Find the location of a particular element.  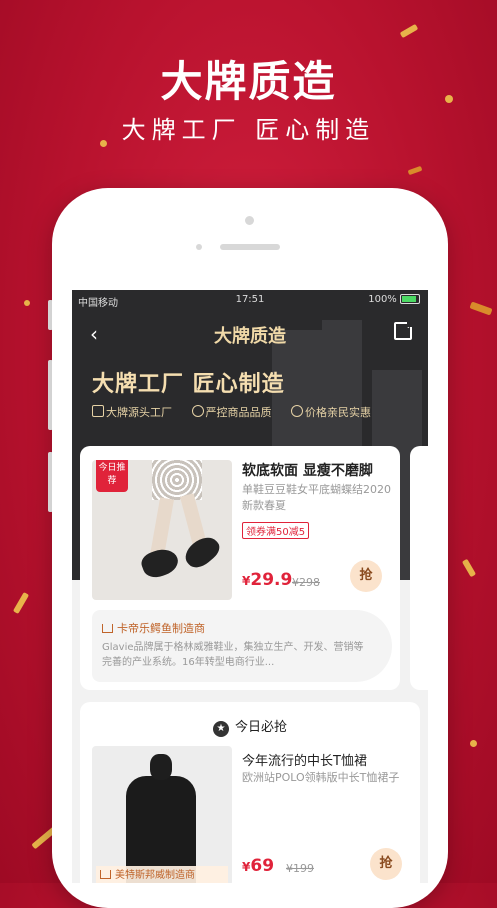

today-recommend-badge: 今日推荐 is located at coordinates (112, 476).